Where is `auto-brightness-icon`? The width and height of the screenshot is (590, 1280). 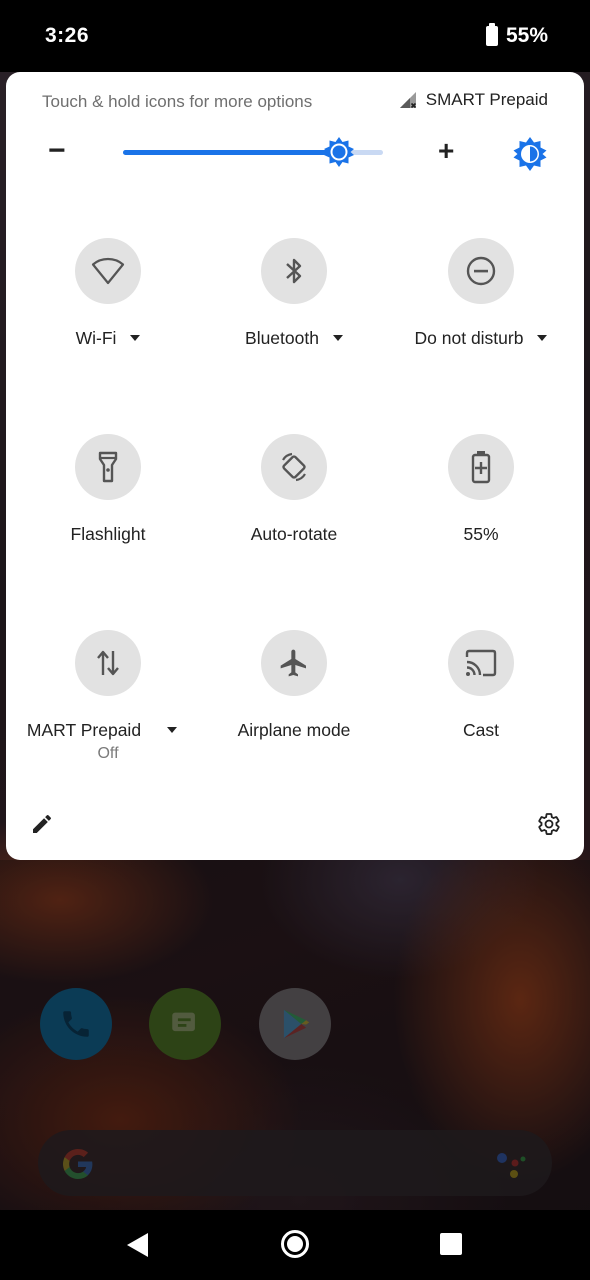 auto-brightness-icon is located at coordinates (530, 154).